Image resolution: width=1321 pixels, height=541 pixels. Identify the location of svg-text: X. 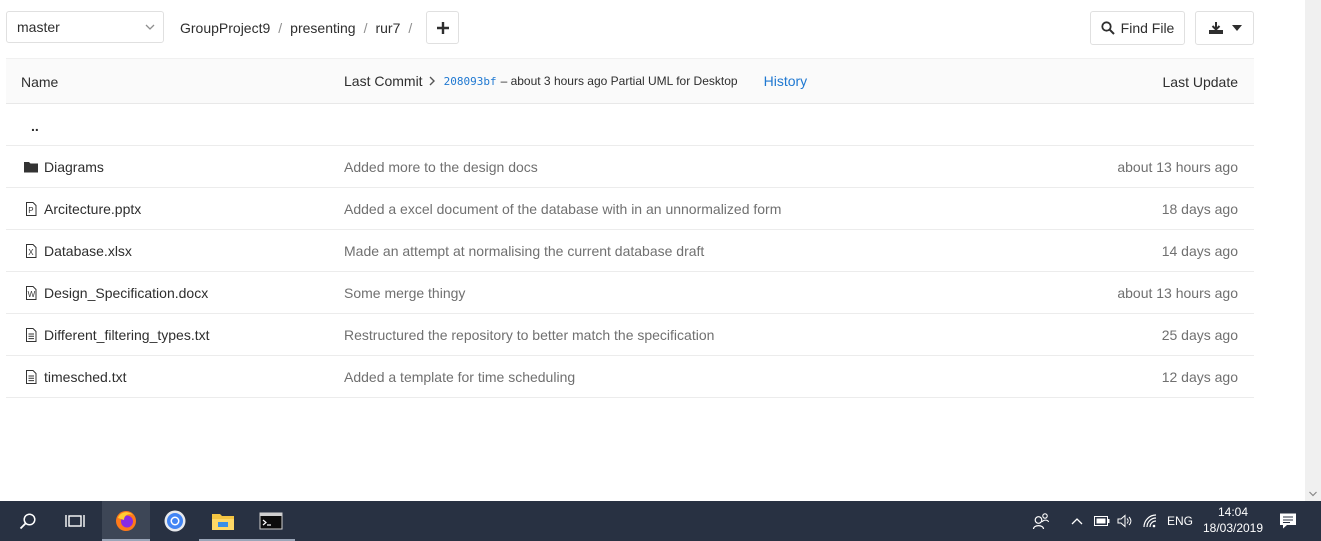
(31, 252).